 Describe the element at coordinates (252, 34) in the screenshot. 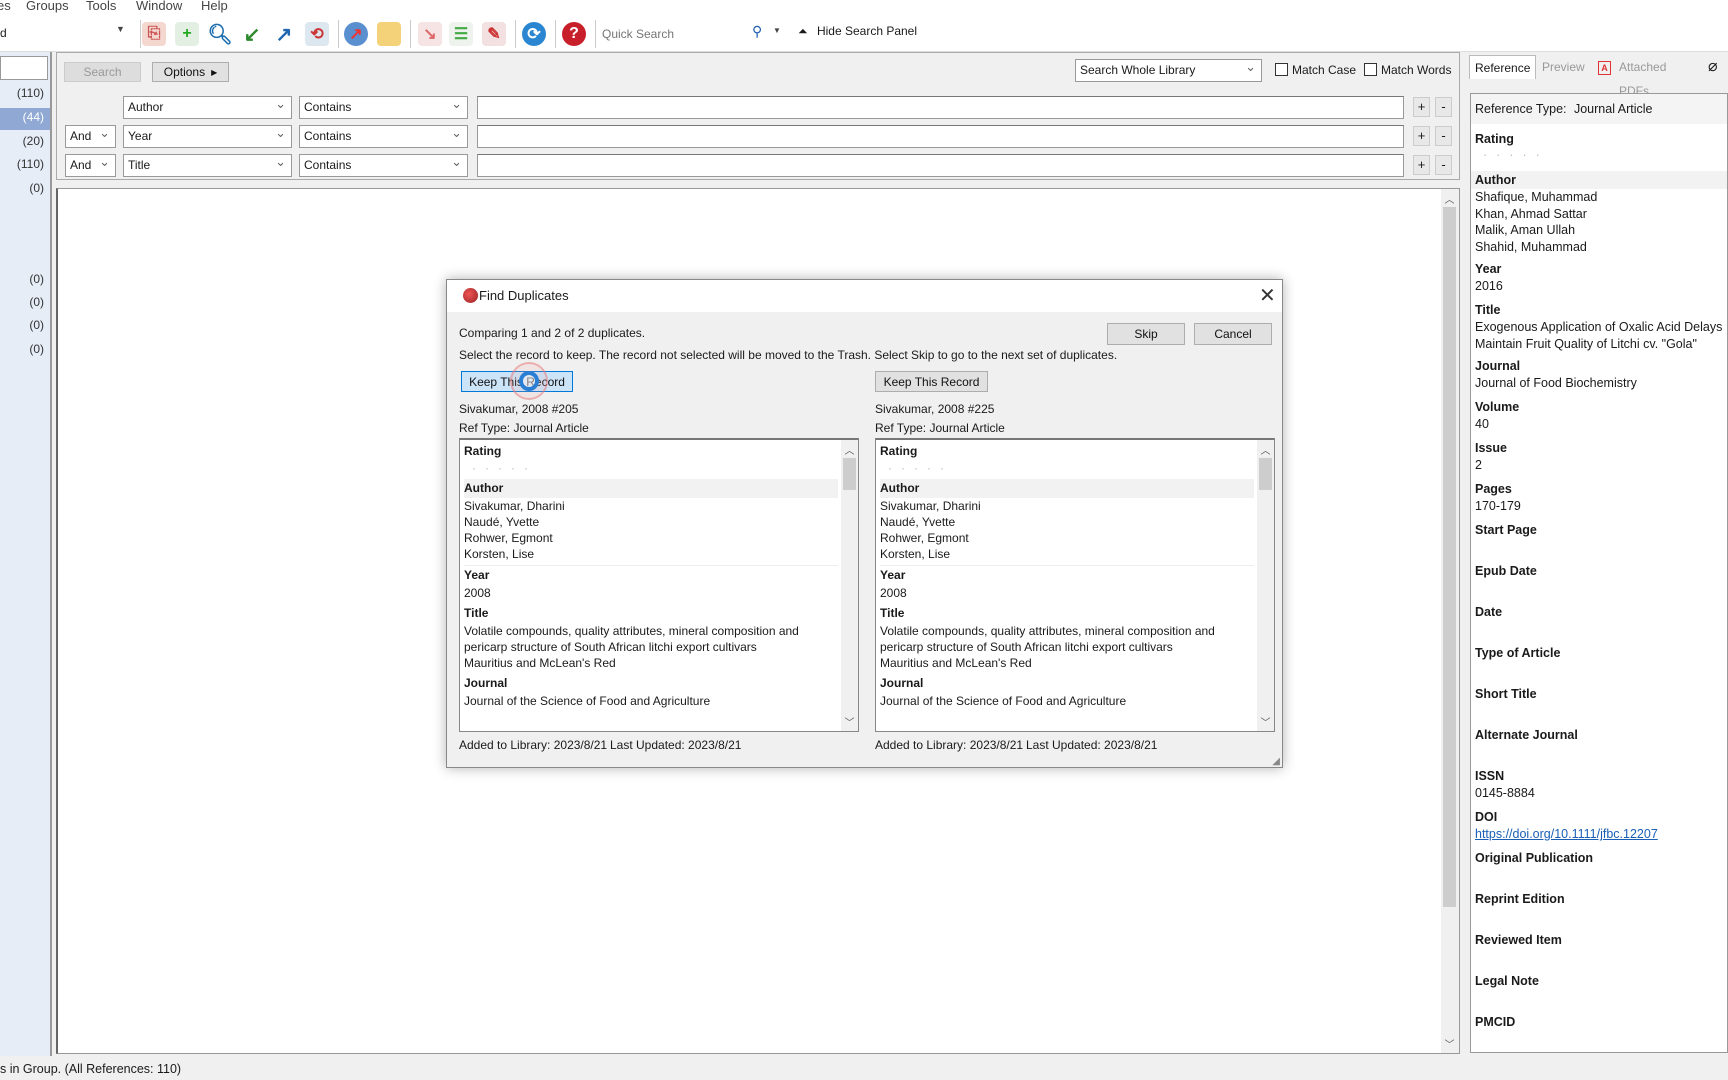

I see `import-icon: ↙` at that location.